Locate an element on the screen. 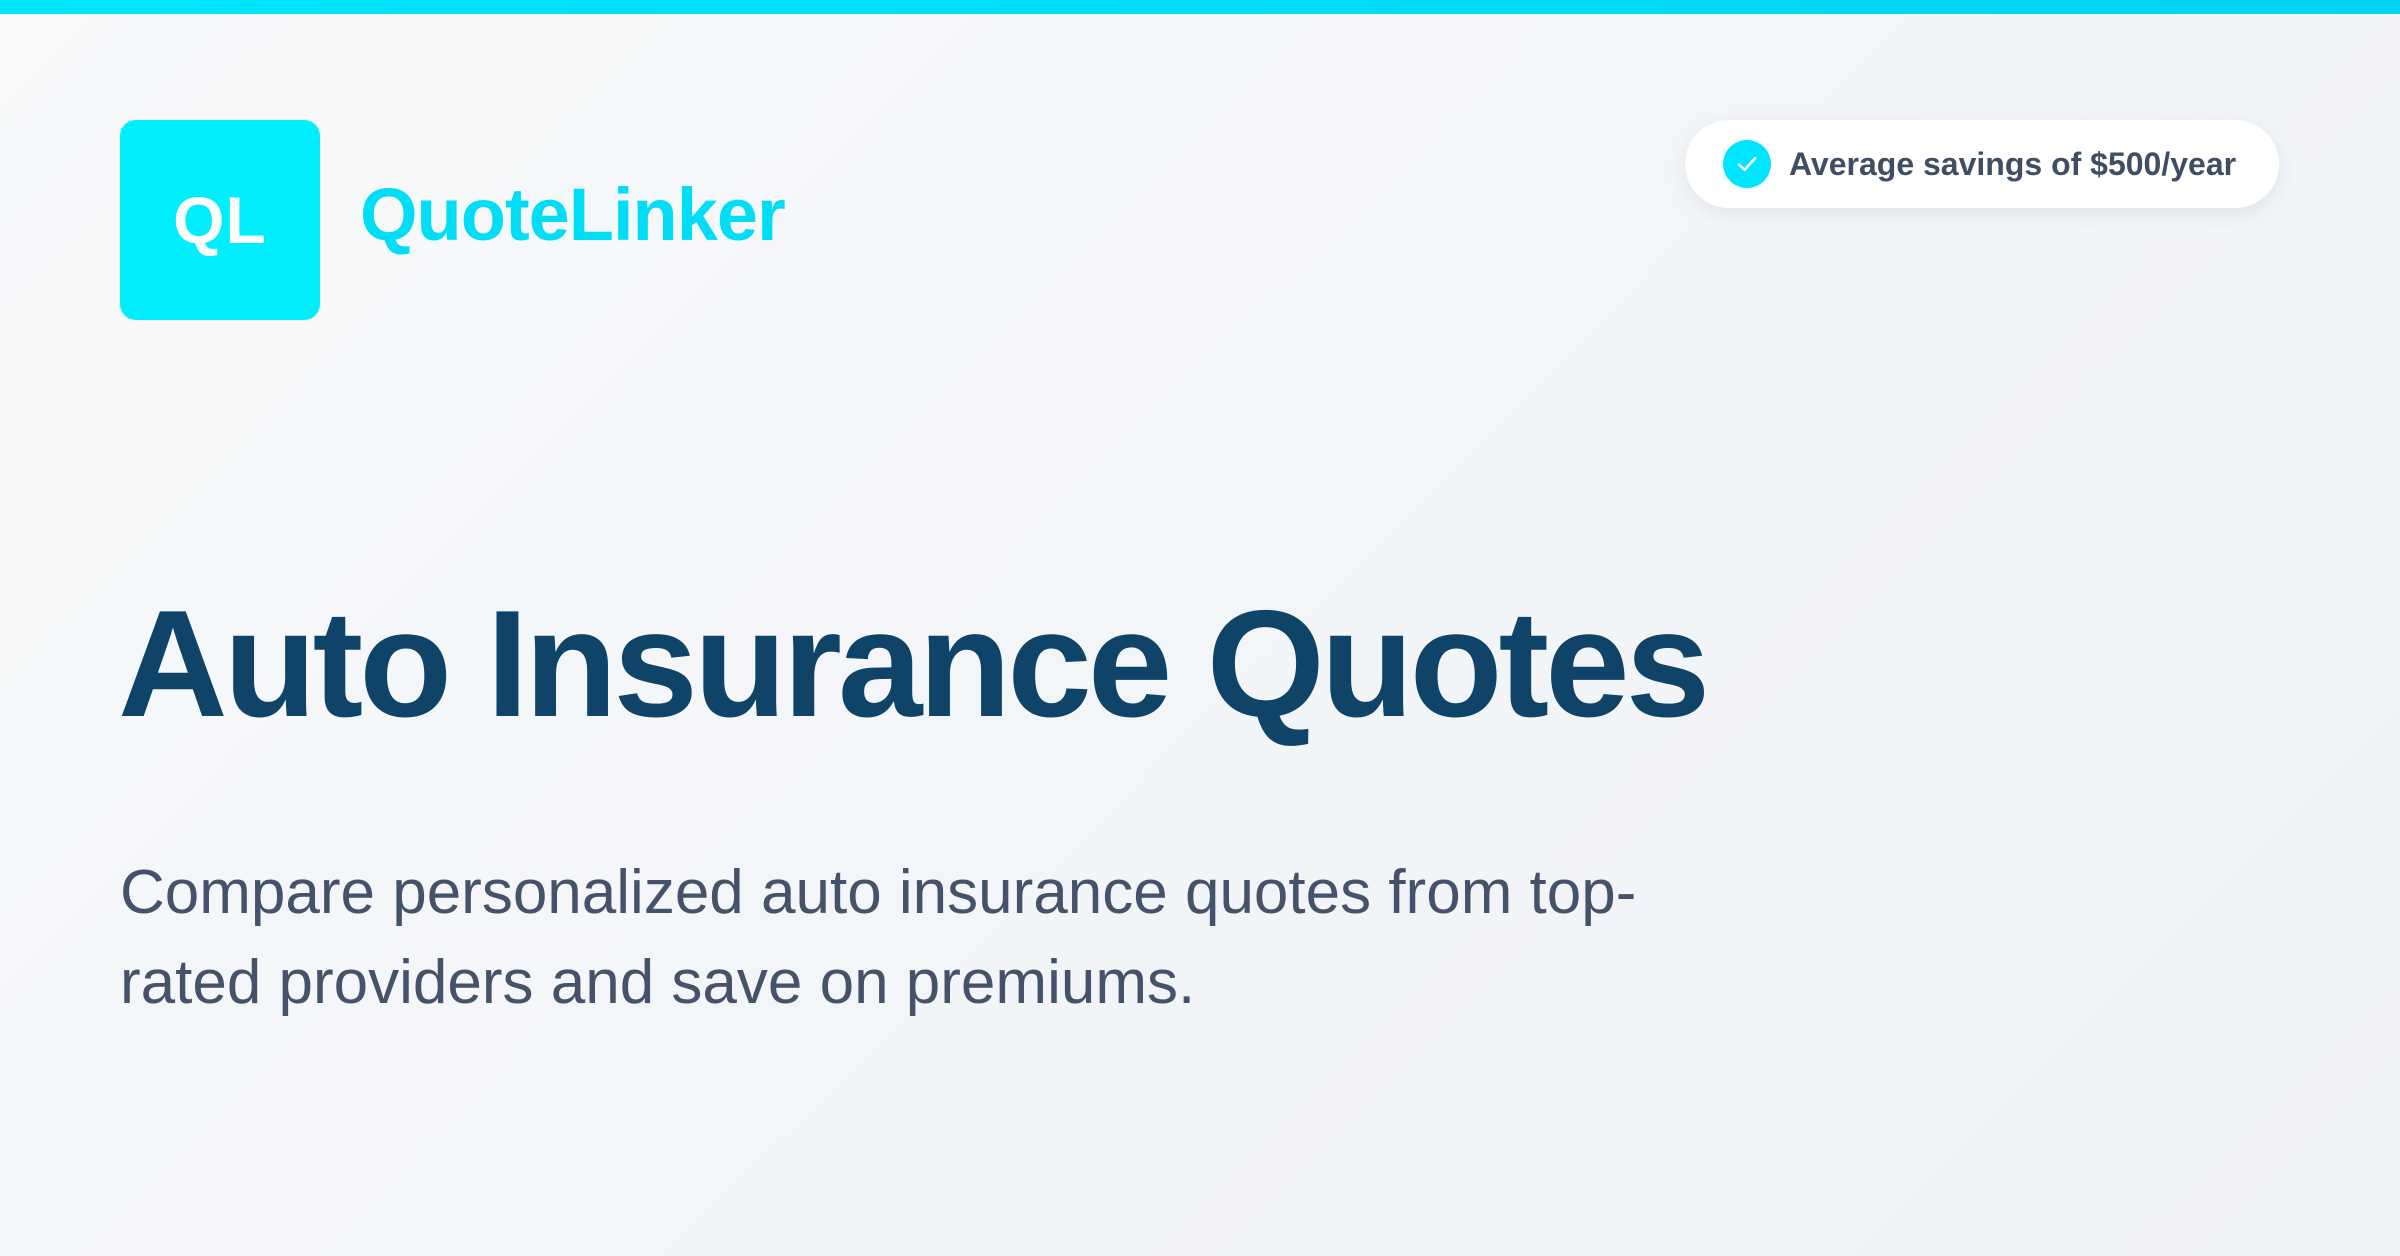 The height and width of the screenshot is (1256, 2400). logo-initials: QL is located at coordinates (220, 220).